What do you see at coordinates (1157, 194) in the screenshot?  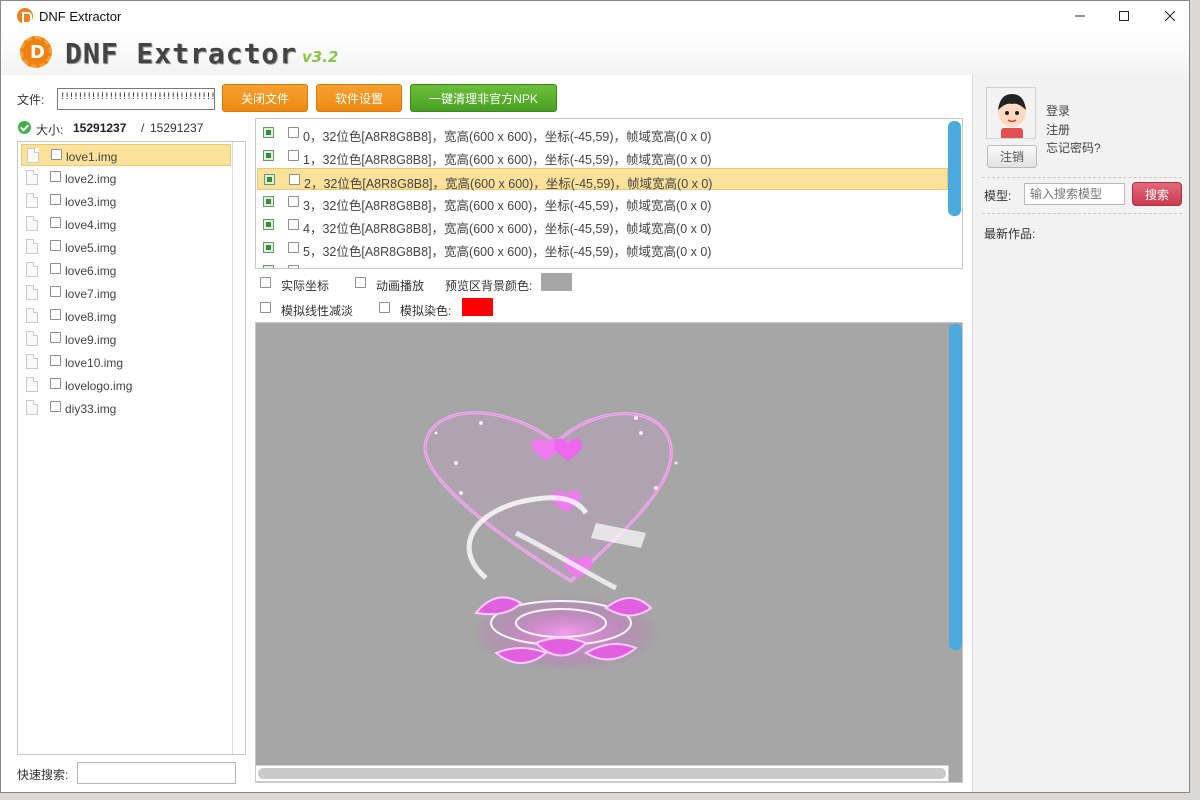 I see `model-search-button: 搜索` at bounding box center [1157, 194].